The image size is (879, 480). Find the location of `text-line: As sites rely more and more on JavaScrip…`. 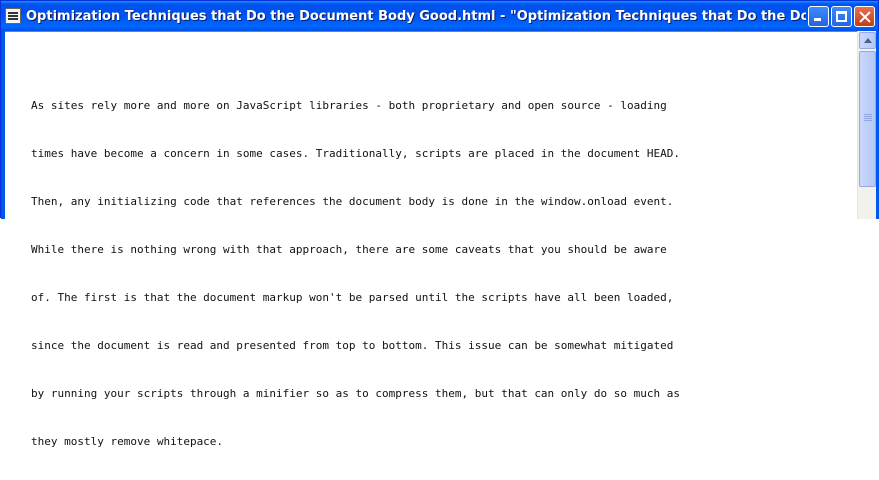

text-line: As sites rely more and more on JavaScrip… is located at coordinates (349, 105).